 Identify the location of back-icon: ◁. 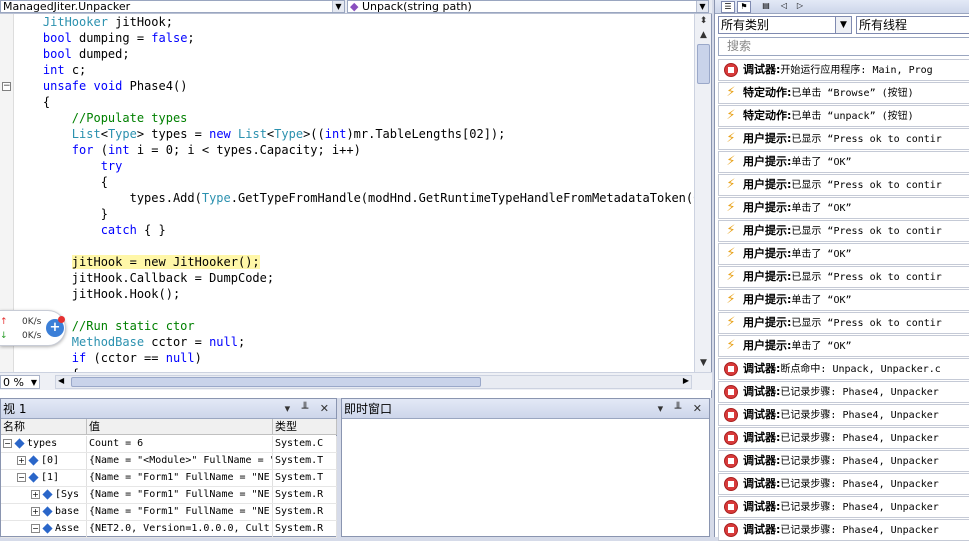
(784, 7).